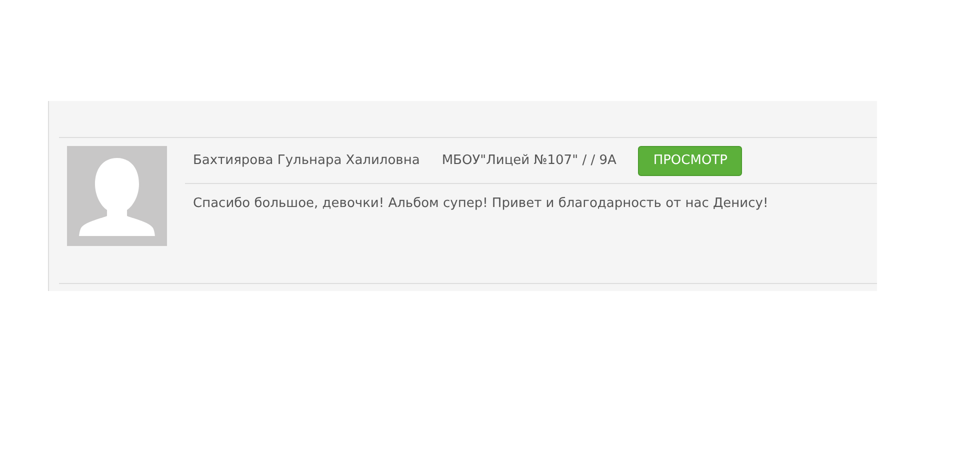  Describe the element at coordinates (481, 204) in the screenshot. I see `review-text: Спасибо большое, девочки! Альбом супер! Привет и благодарность от нас Денису!` at that location.